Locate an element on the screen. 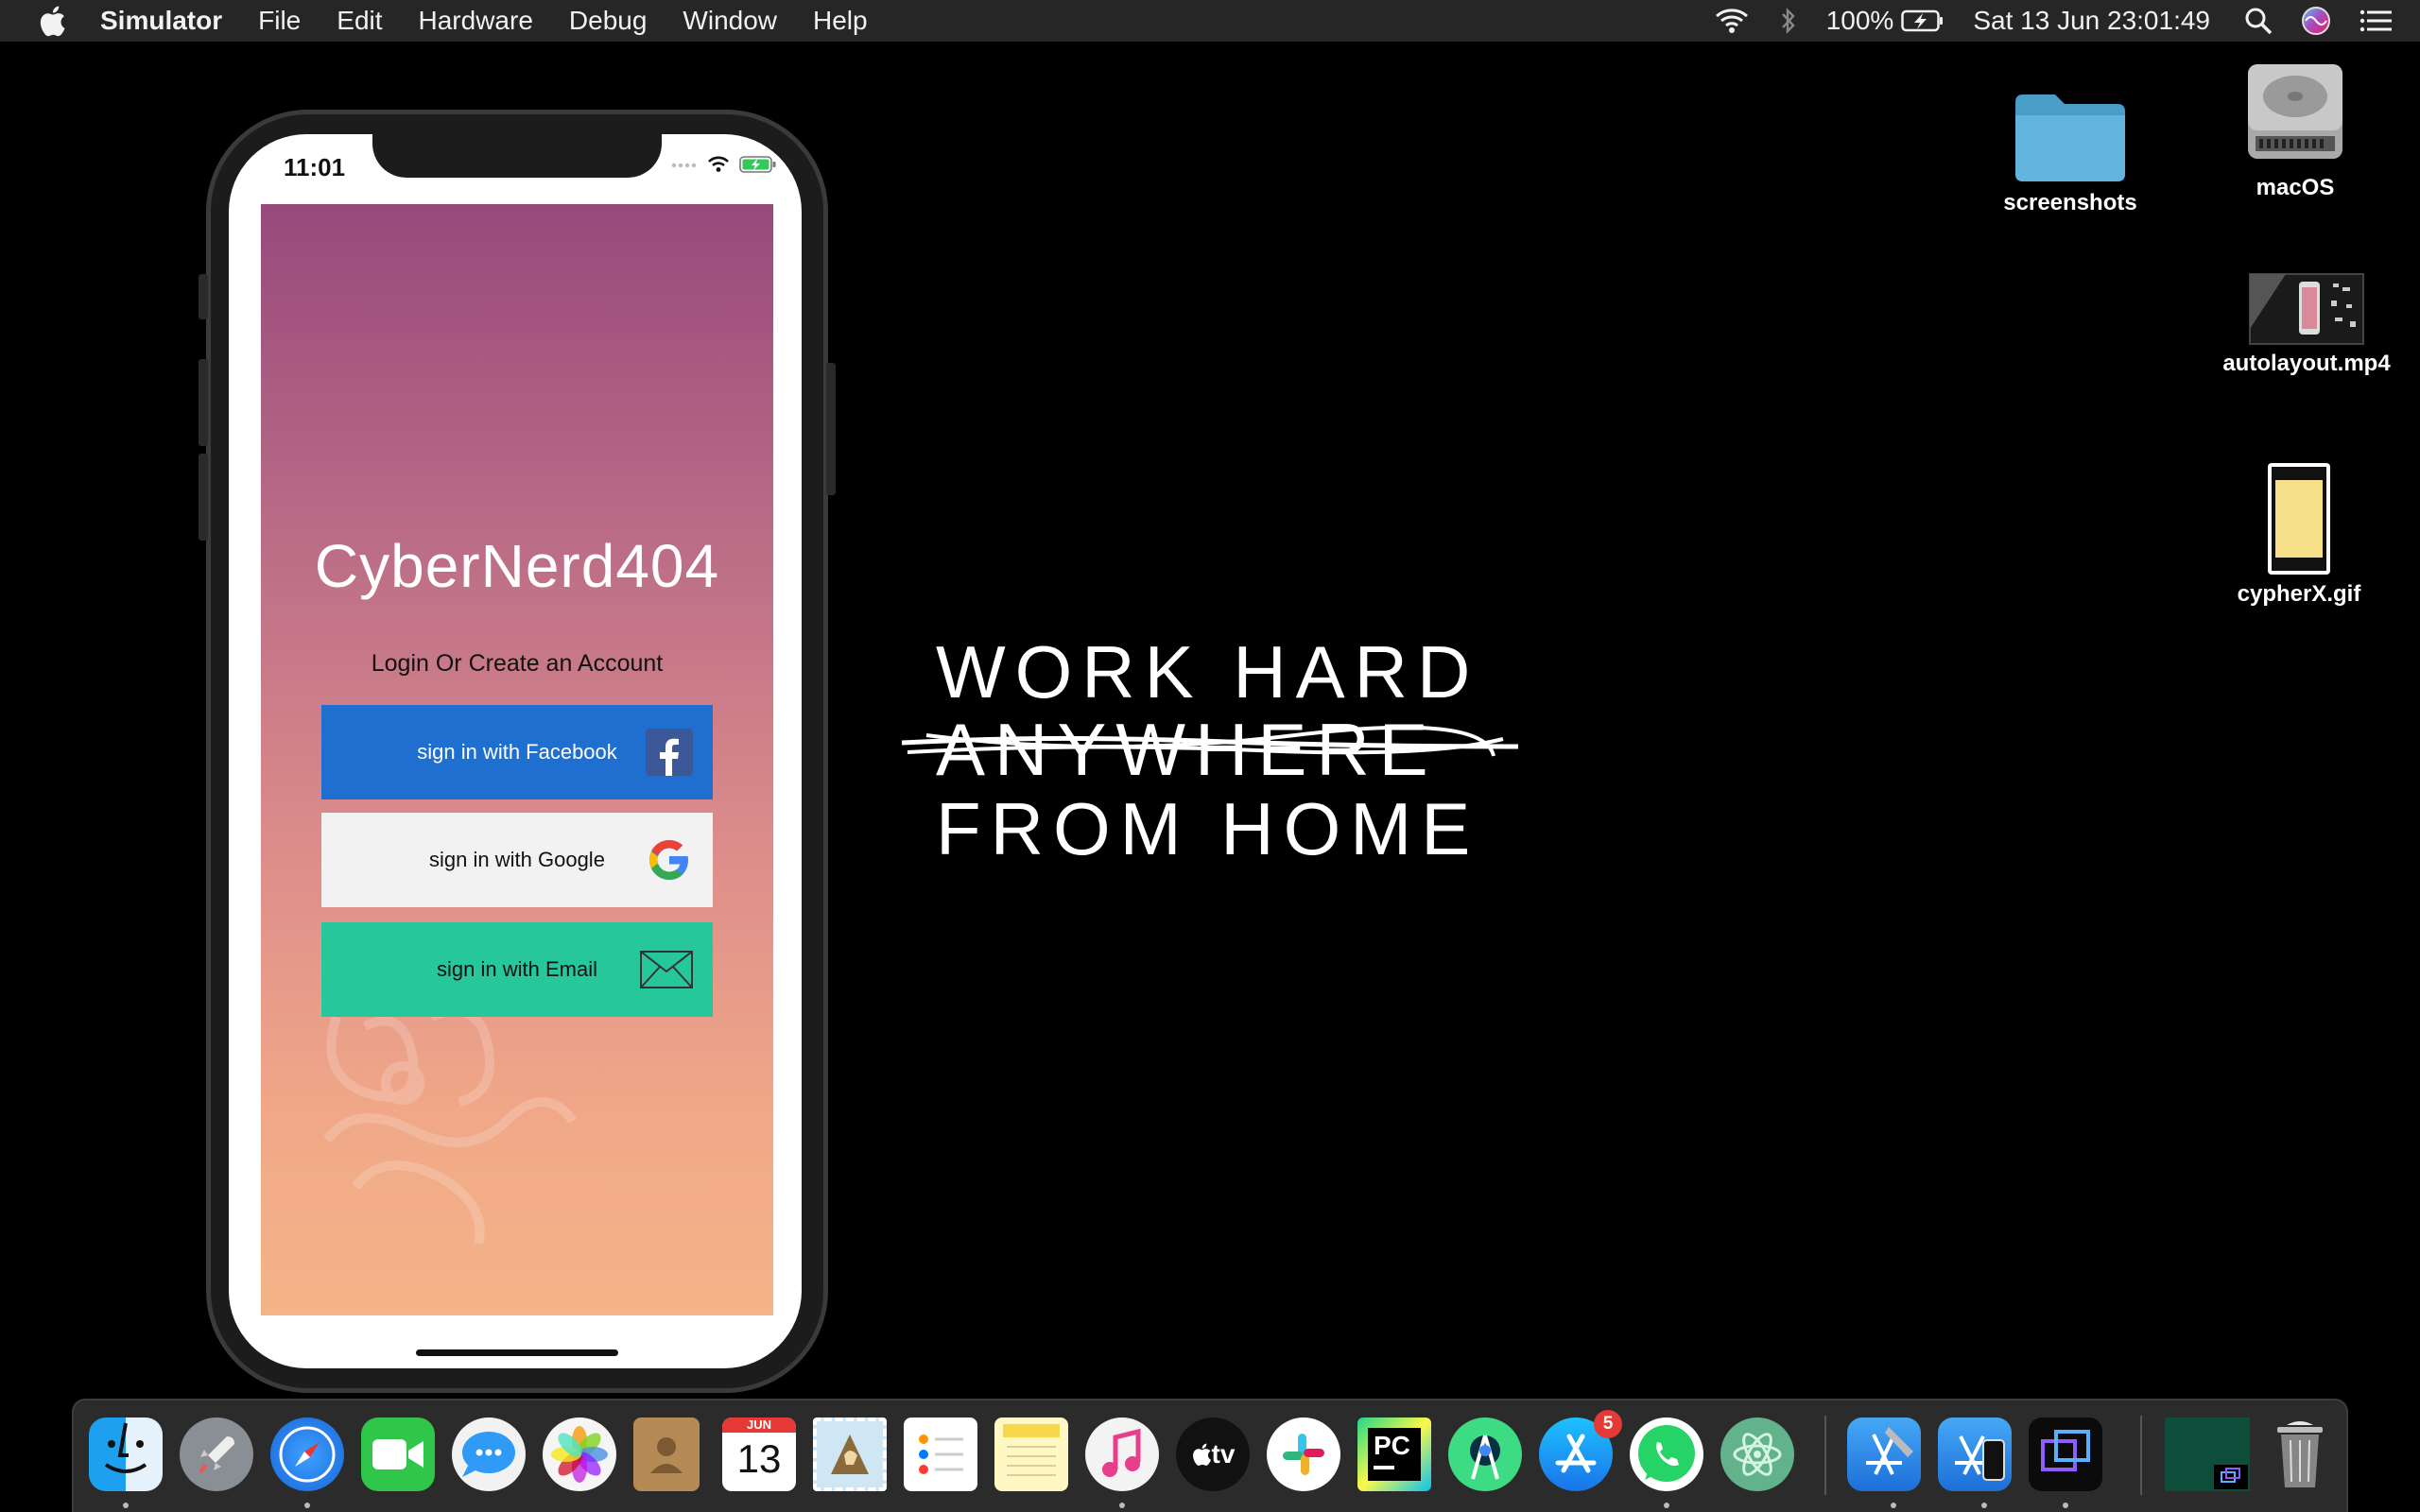 The image size is (2420, 1512). notification-center-icon is located at coordinates (2376, 21).